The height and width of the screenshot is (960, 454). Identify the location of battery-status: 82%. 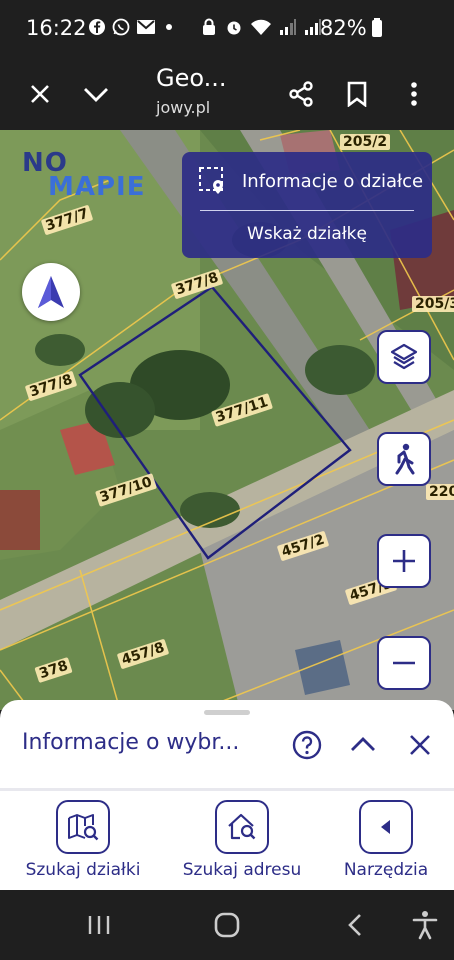
(351, 28).